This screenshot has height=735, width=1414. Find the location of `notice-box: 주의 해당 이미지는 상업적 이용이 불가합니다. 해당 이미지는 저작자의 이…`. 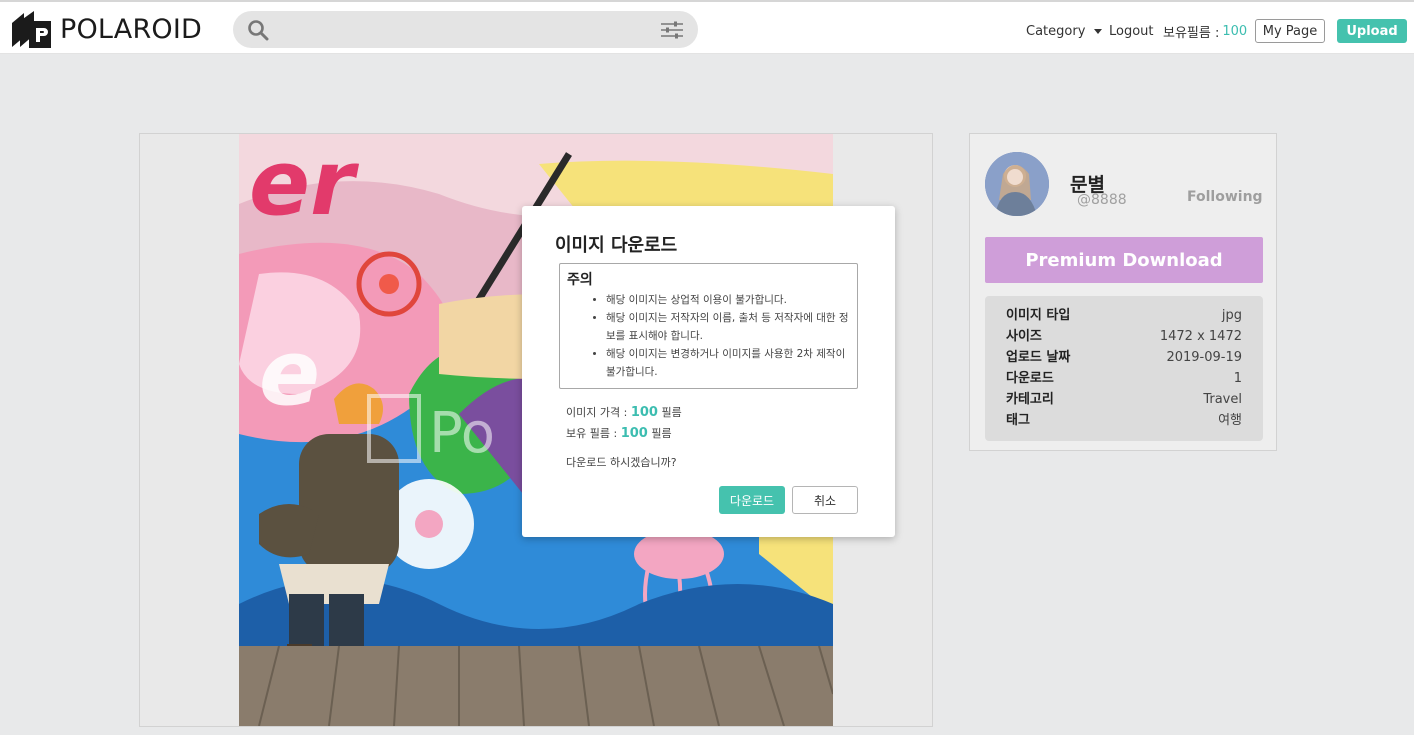

notice-box: 주의 해당 이미지는 상업적 이용이 불가합니다. 해당 이미지는 저작자의 이… is located at coordinates (708, 326).